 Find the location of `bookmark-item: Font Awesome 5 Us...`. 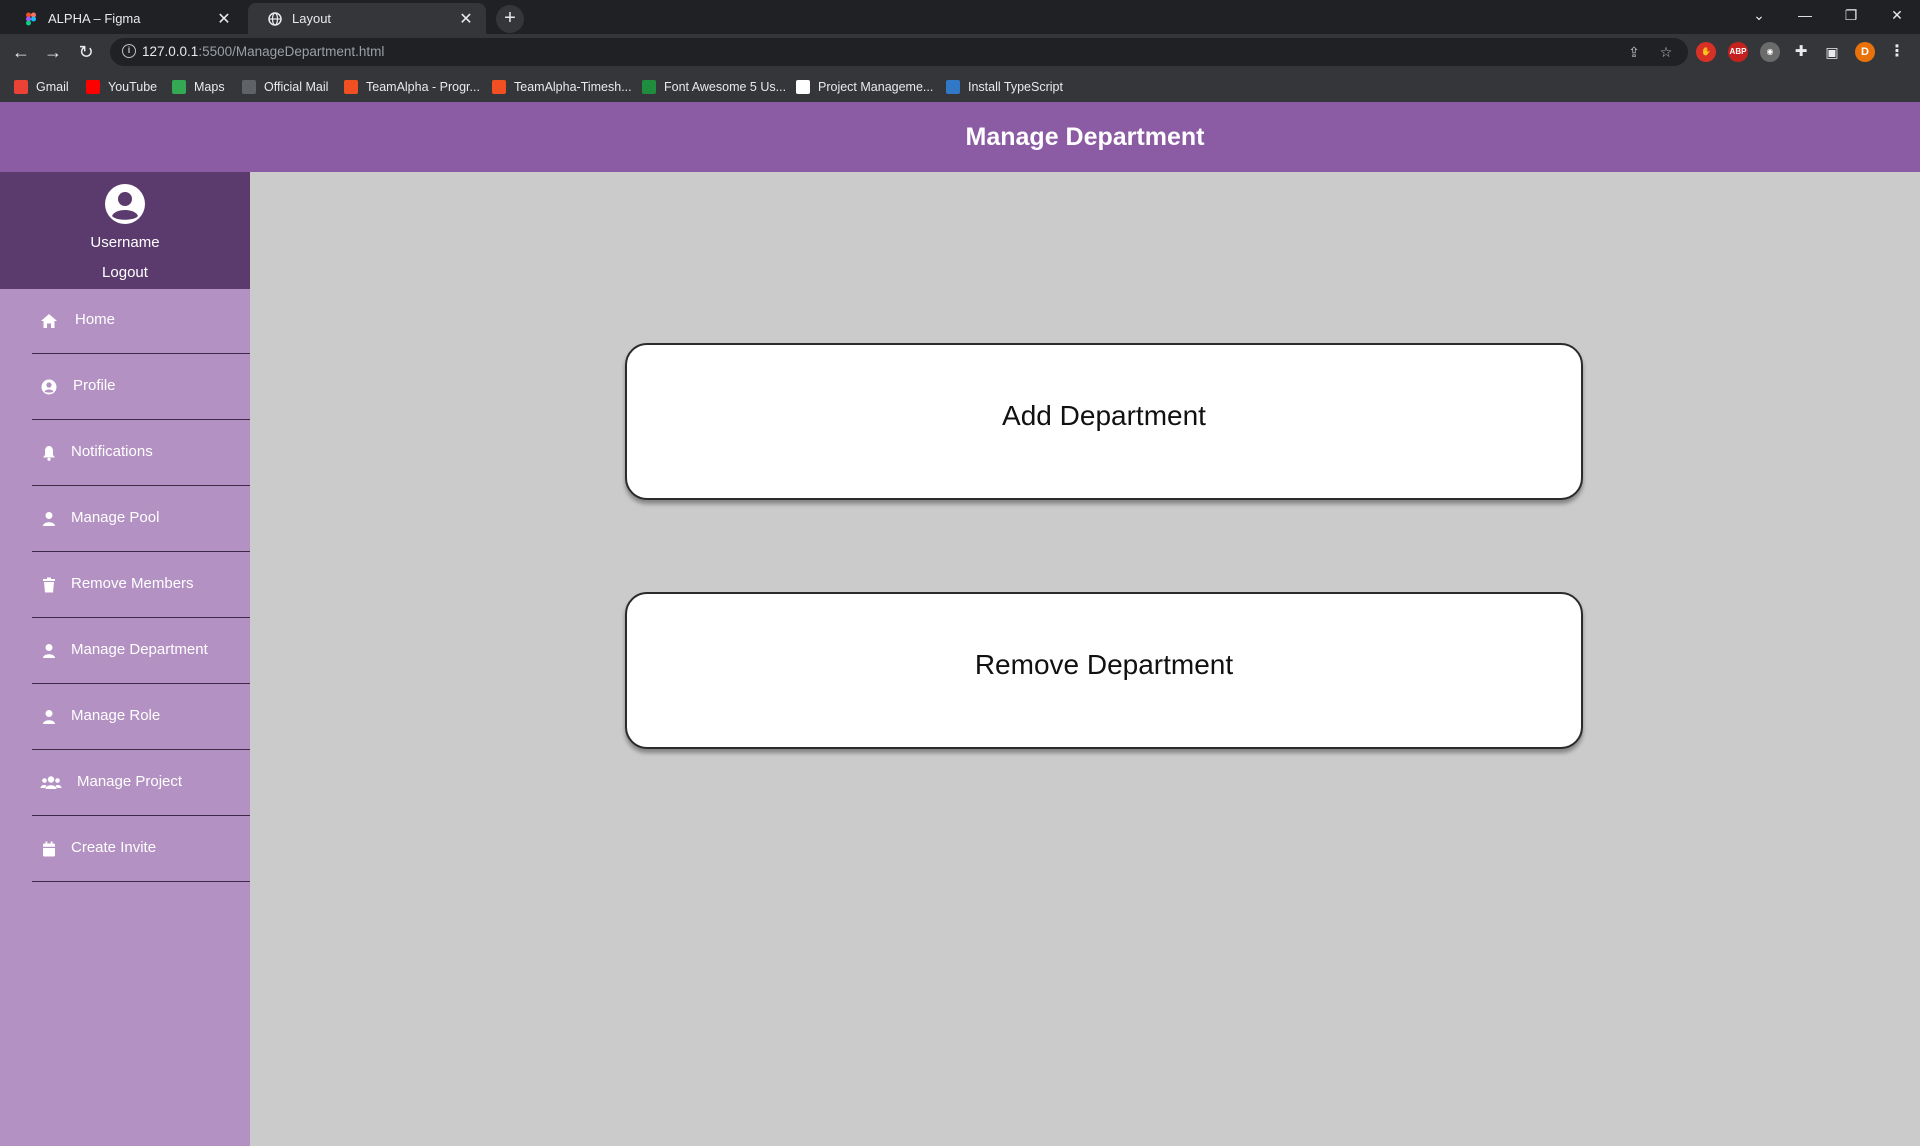

bookmark-item: Font Awesome 5 Us... is located at coordinates (714, 87).